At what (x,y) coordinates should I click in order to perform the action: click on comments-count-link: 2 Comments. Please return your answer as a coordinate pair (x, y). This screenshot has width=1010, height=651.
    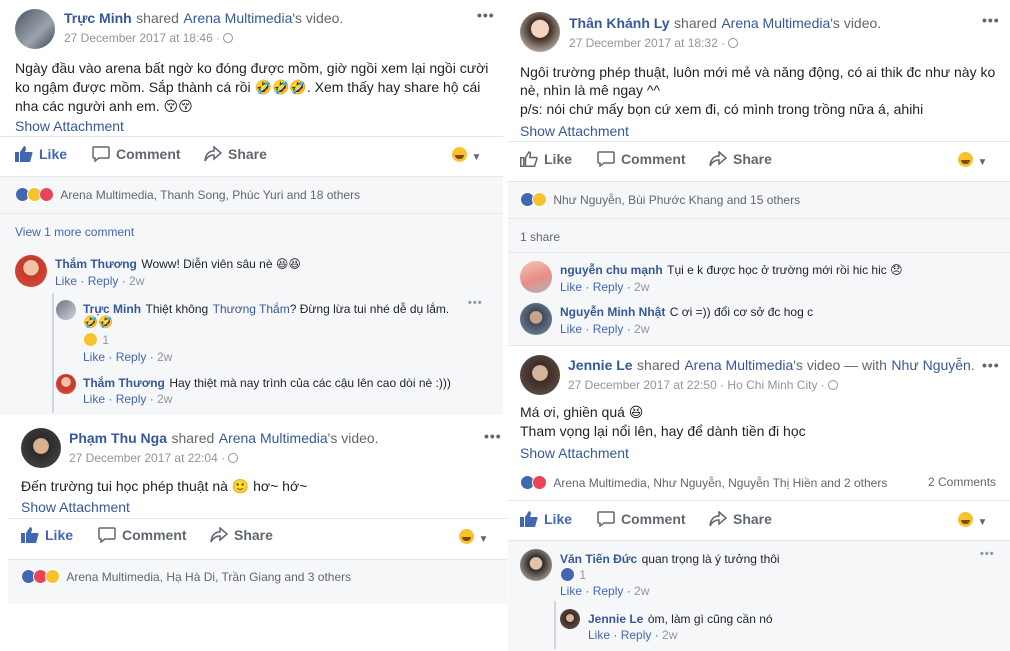
    Looking at the image, I should click on (962, 482).